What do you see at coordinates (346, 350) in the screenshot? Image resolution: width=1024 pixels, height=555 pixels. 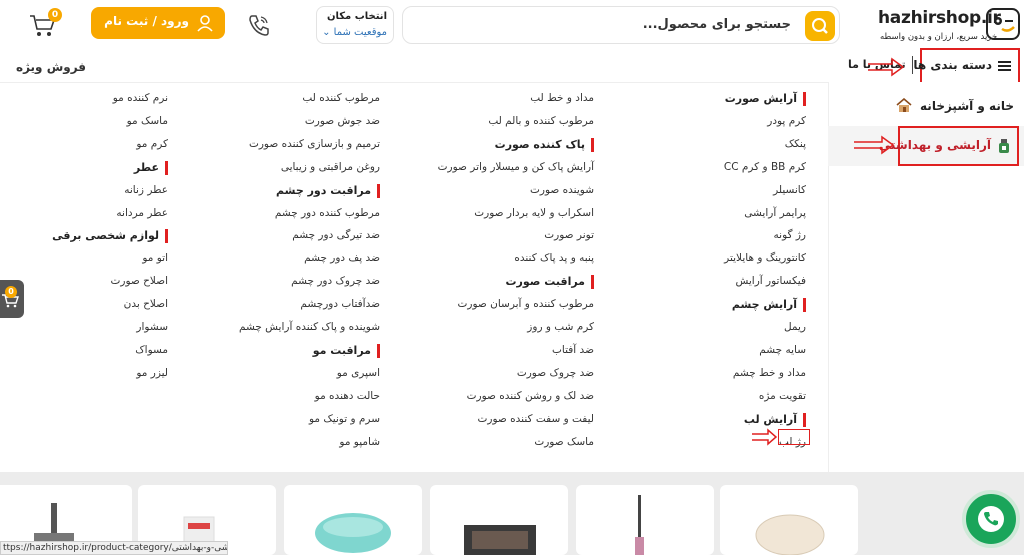 I see `menu-heading: مراقبت مو` at bounding box center [346, 350].